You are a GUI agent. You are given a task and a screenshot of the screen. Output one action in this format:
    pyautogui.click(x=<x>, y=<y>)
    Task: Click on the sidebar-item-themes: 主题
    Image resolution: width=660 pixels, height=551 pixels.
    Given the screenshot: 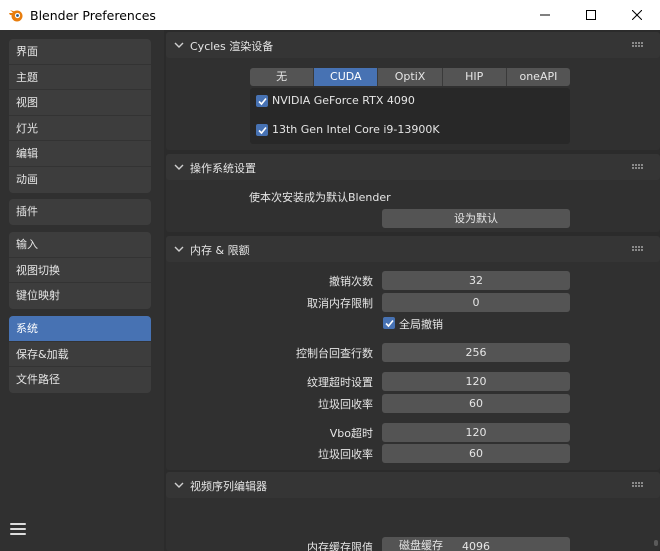 What is the action you would take?
    pyautogui.click(x=80, y=78)
    